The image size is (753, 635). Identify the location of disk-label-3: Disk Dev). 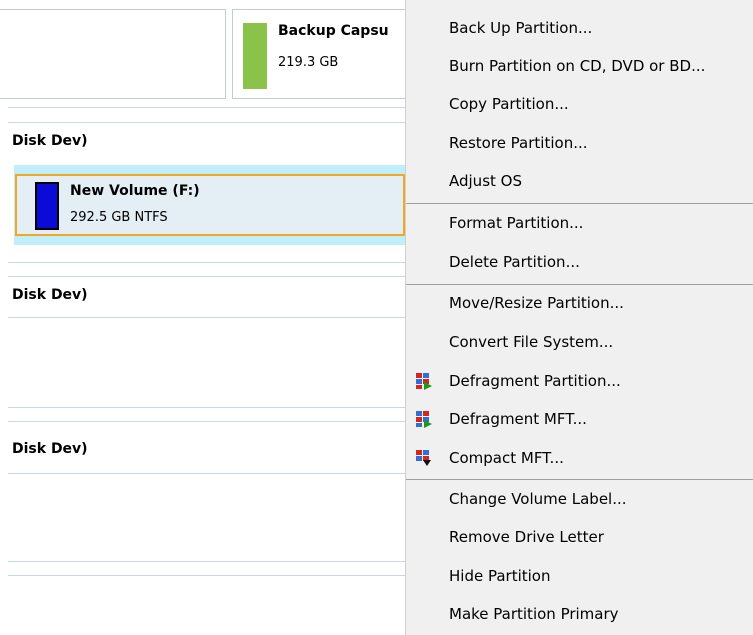
(50, 449).